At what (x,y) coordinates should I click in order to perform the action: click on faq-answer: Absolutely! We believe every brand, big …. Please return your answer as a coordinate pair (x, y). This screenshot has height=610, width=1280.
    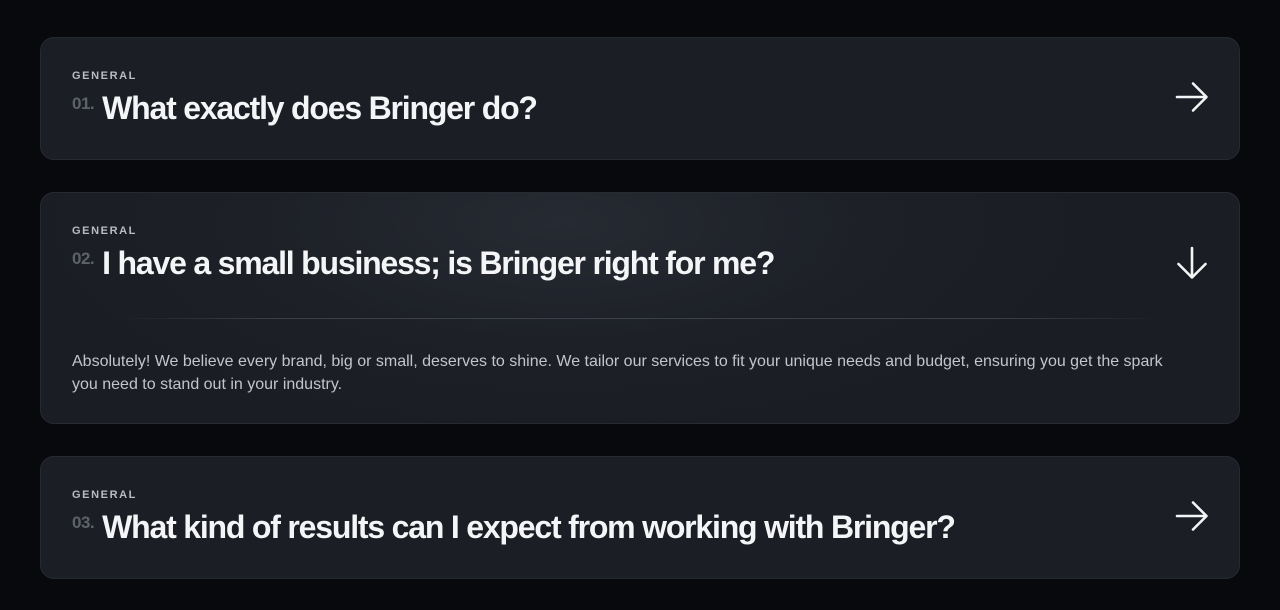
    Looking at the image, I should click on (617, 373).